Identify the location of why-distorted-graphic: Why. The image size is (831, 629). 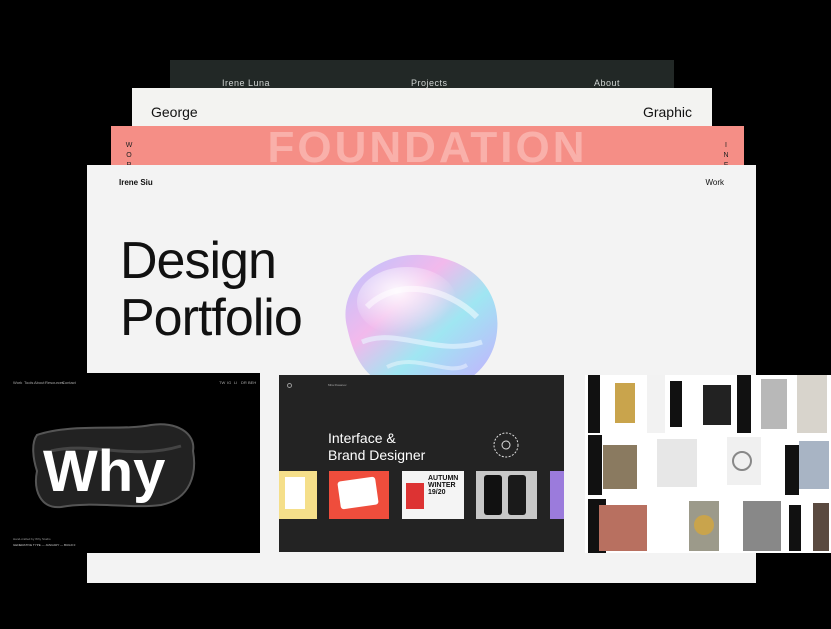
(114, 466).